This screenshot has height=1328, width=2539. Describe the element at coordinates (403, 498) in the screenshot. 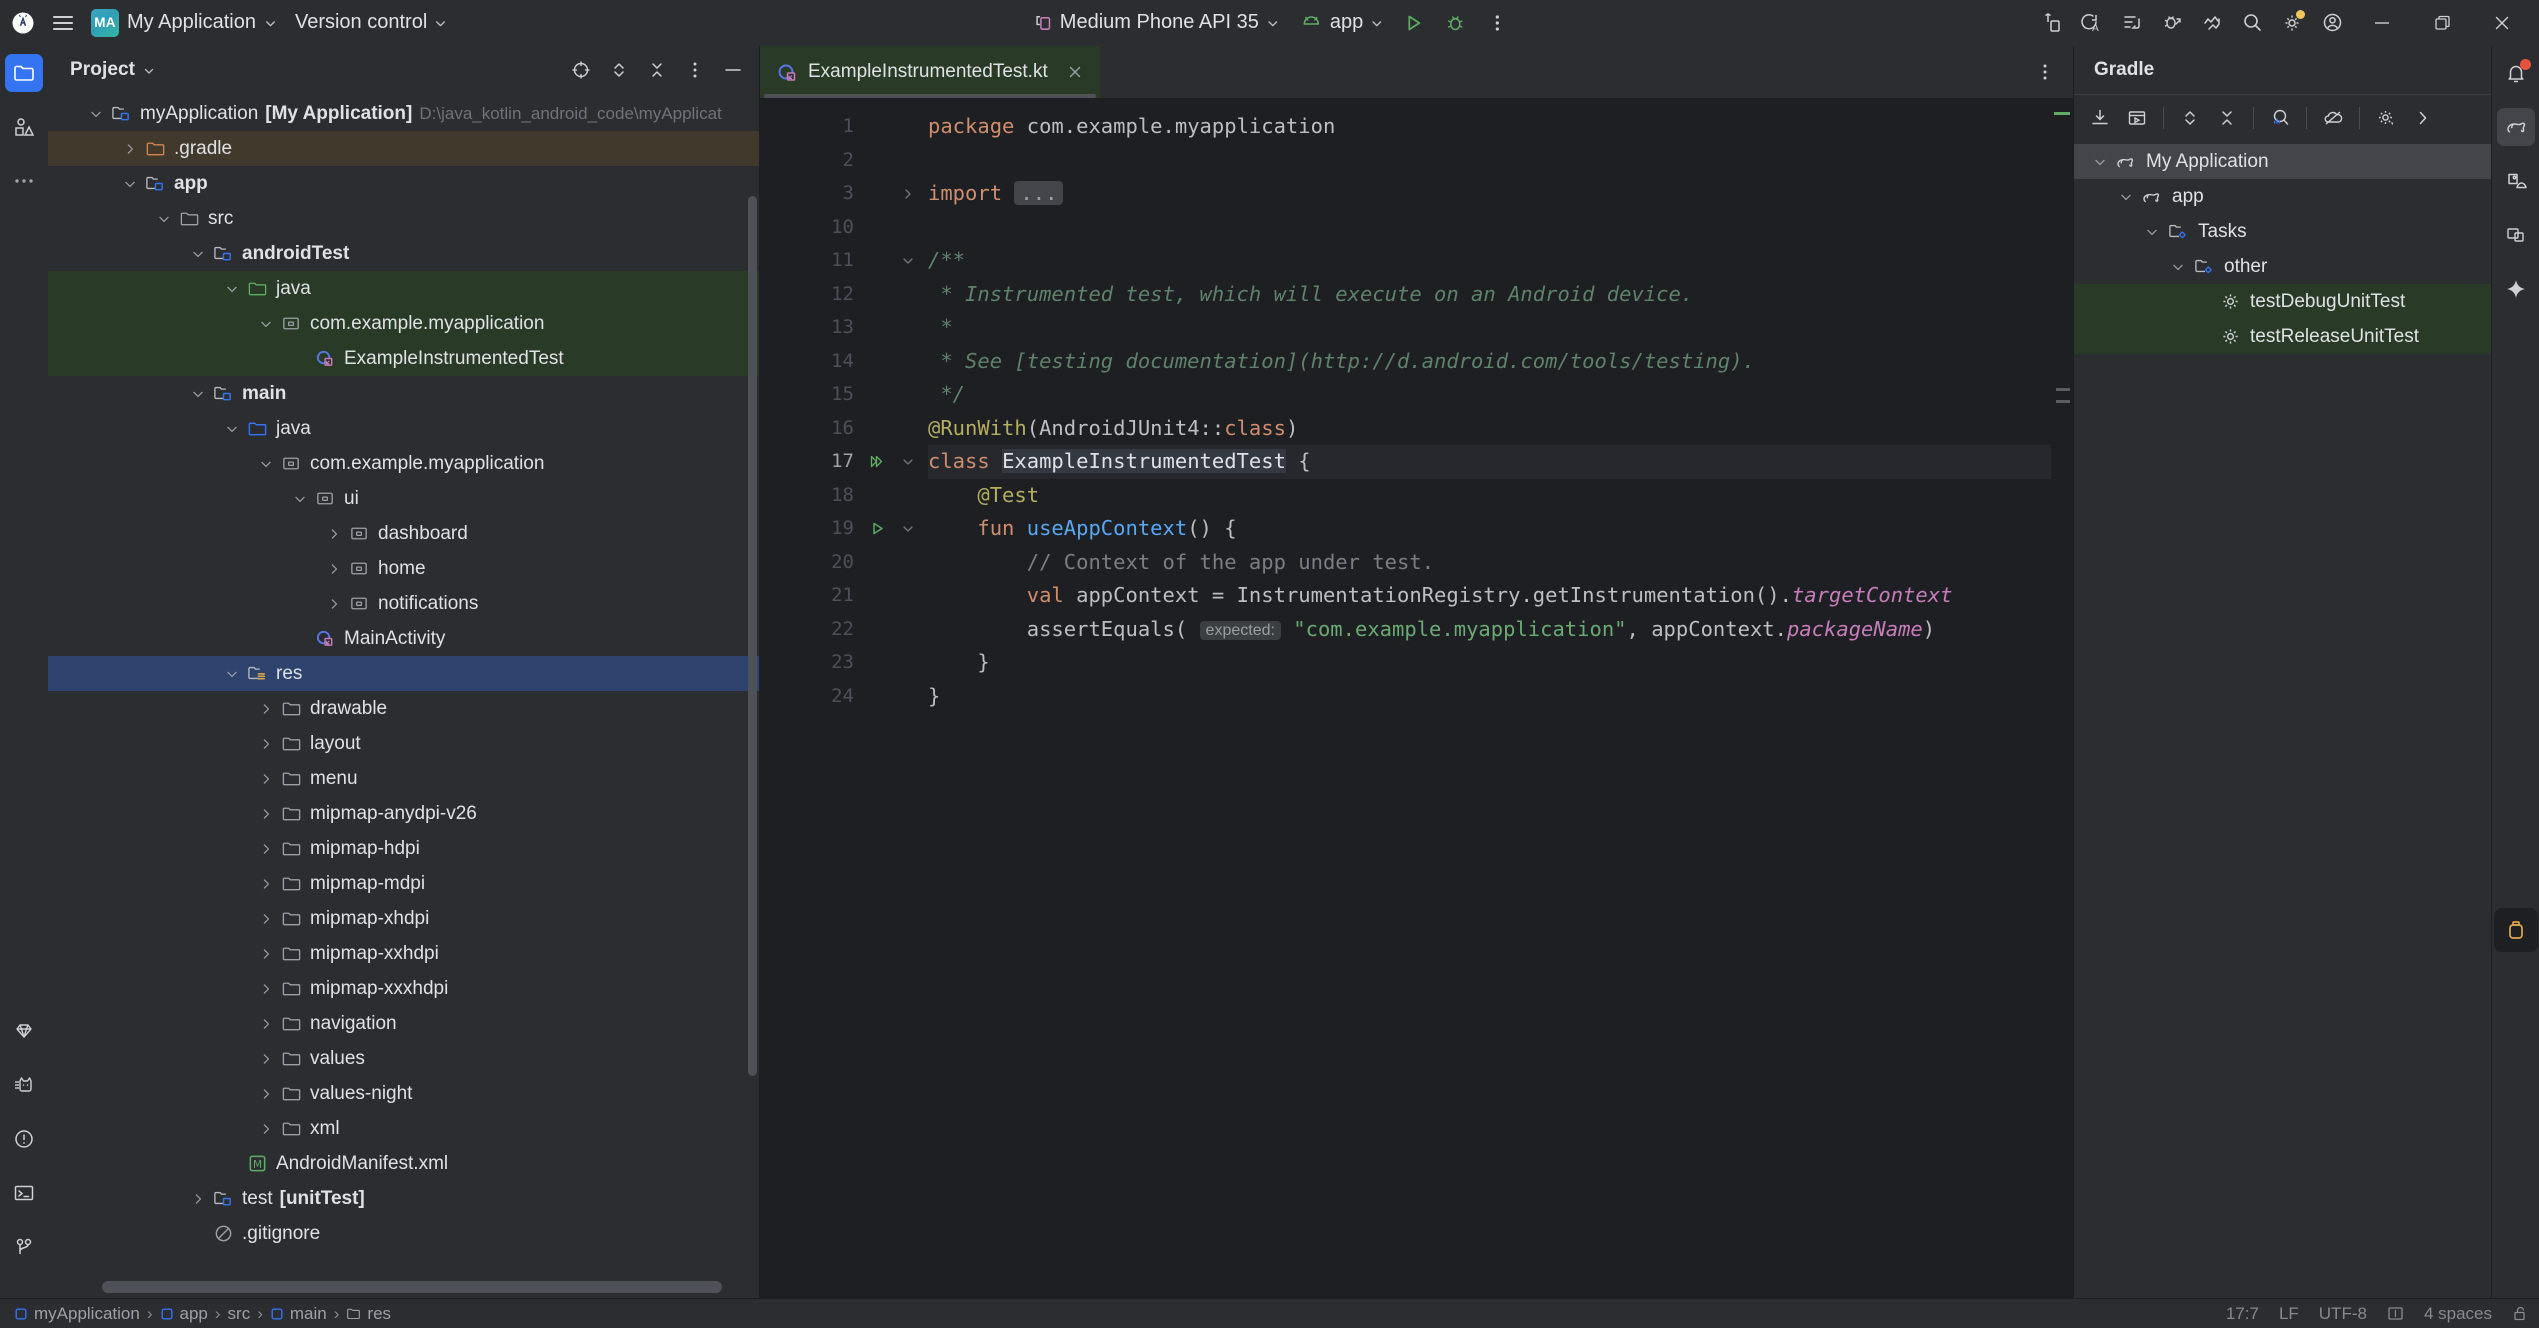

I see `tree-item-ui: ui` at that location.